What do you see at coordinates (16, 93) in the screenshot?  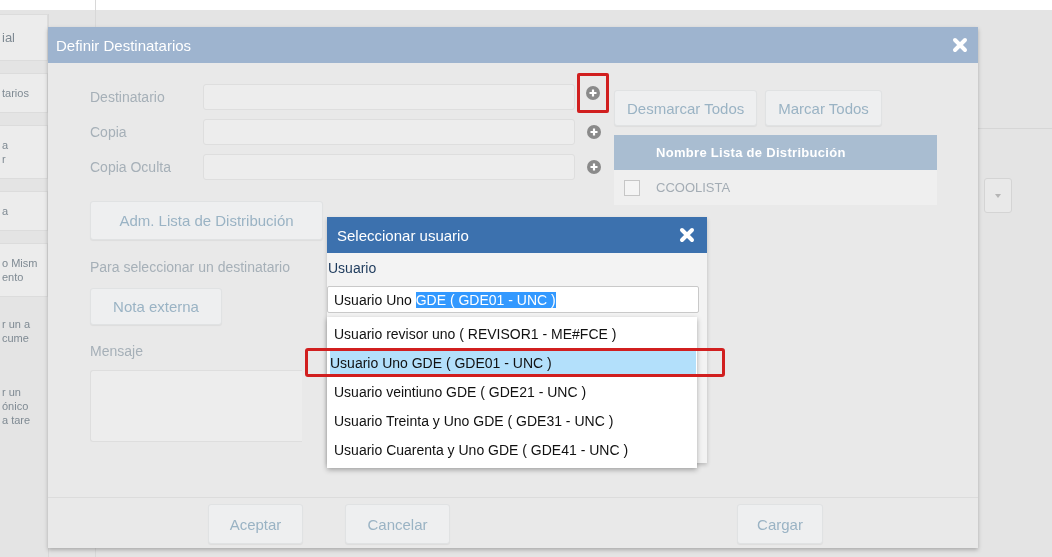 I see `sidebar-text: tarios` at bounding box center [16, 93].